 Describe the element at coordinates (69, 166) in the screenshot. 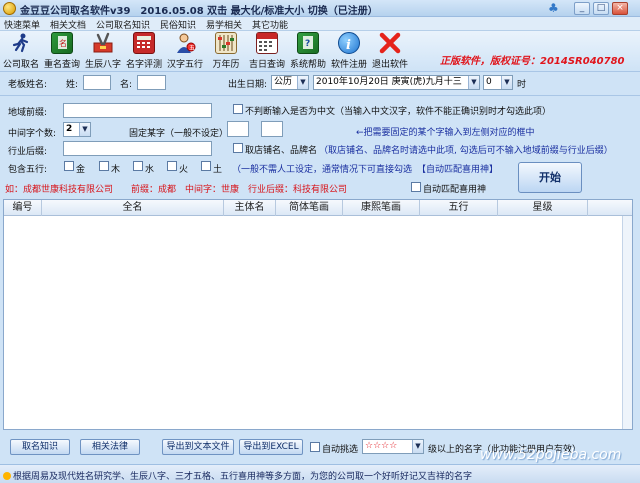

I see `wuxing-metal-checkbox` at that location.